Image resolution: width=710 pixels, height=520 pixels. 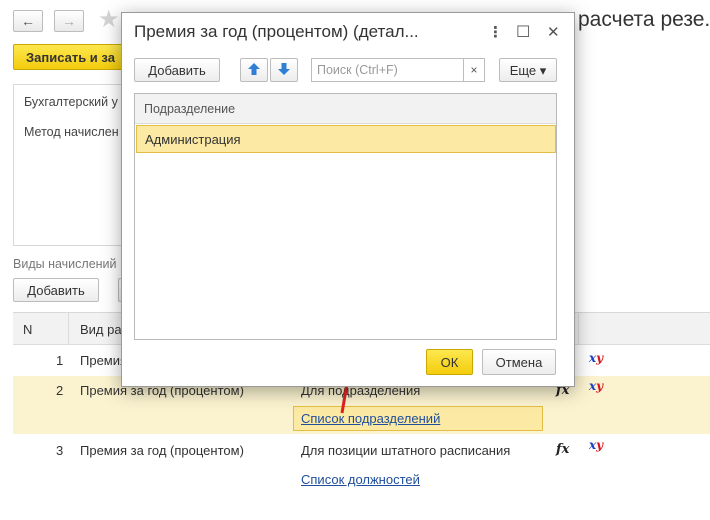 I want to click on save-and-close-button: Записать и за, so click(x=73, y=57).